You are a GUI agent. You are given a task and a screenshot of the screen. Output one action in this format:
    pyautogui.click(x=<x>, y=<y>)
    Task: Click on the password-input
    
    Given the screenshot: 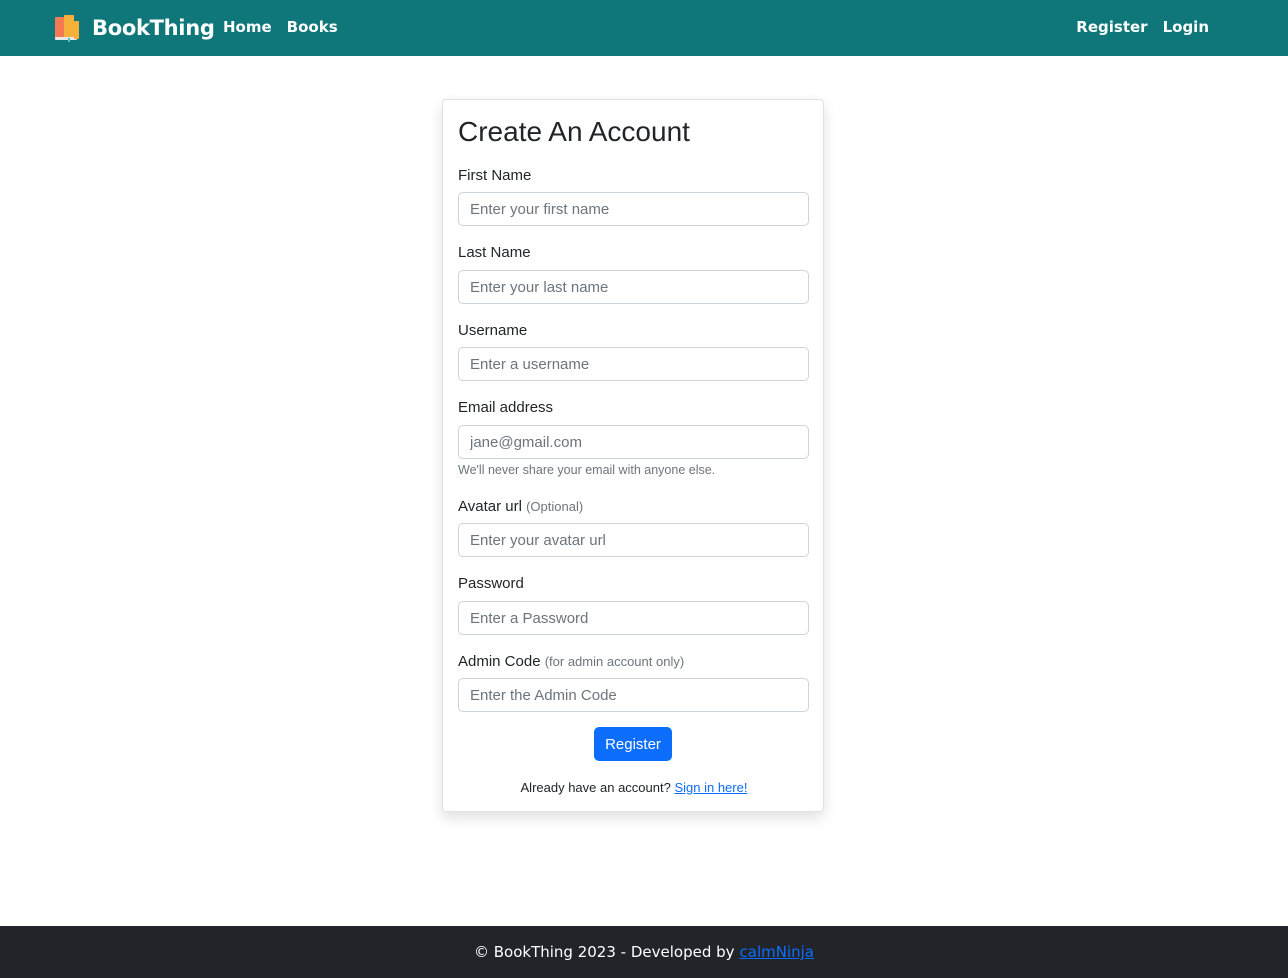 What is the action you would take?
    pyautogui.click(x=633, y=618)
    